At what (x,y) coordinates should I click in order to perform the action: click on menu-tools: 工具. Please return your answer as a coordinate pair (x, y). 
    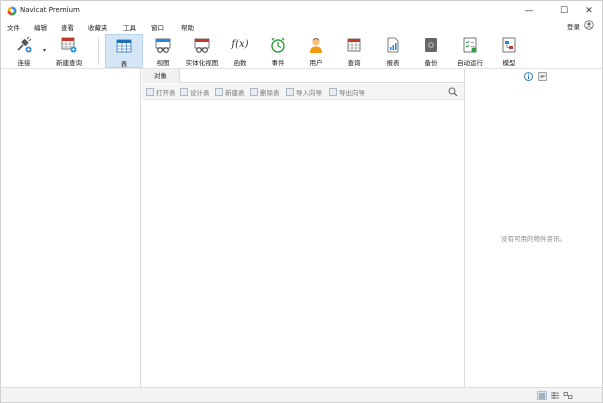
    Looking at the image, I should click on (129, 27).